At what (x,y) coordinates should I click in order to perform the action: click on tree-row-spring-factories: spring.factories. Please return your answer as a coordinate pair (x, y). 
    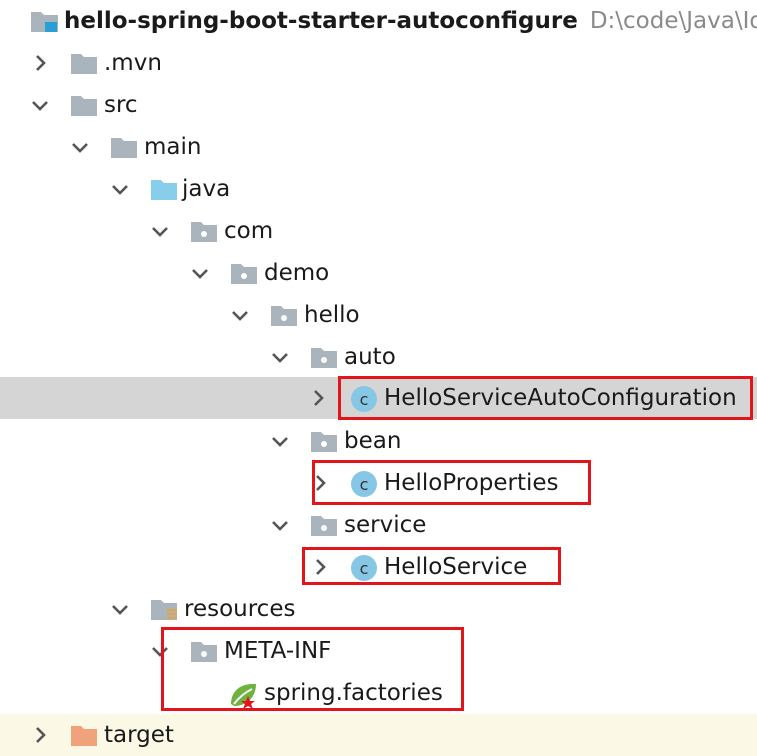
    Looking at the image, I should click on (378, 693).